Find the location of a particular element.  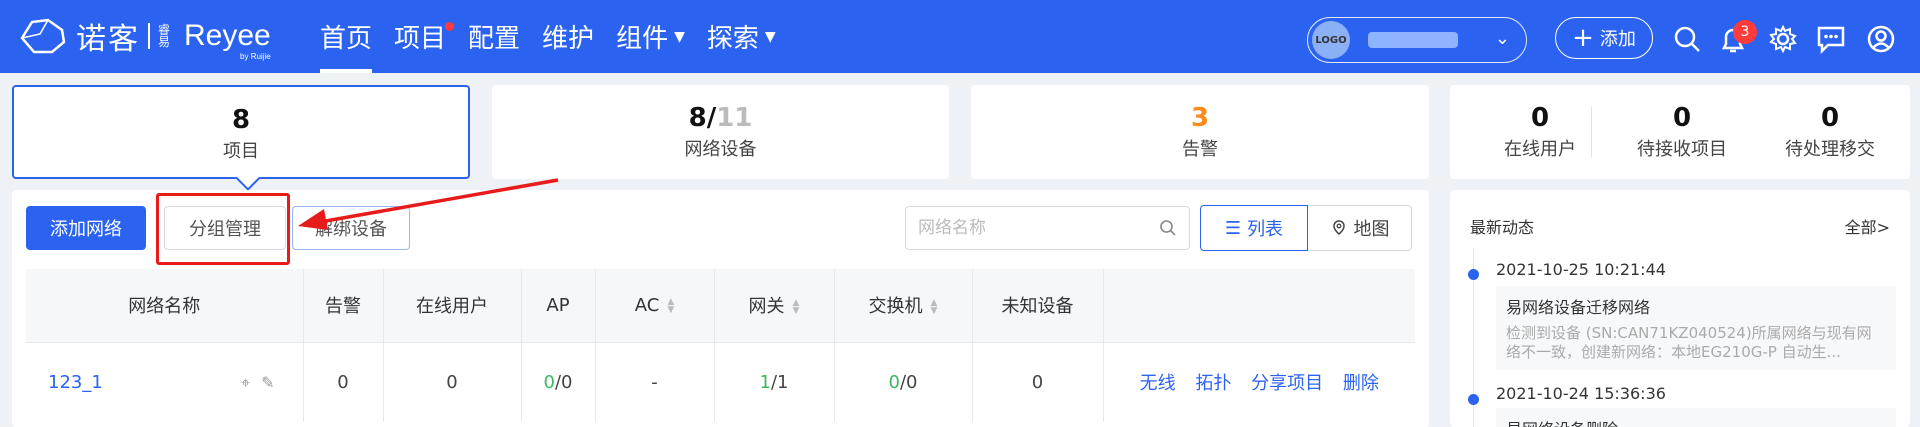

list-view-button: ☰ 列表 is located at coordinates (1254, 228).